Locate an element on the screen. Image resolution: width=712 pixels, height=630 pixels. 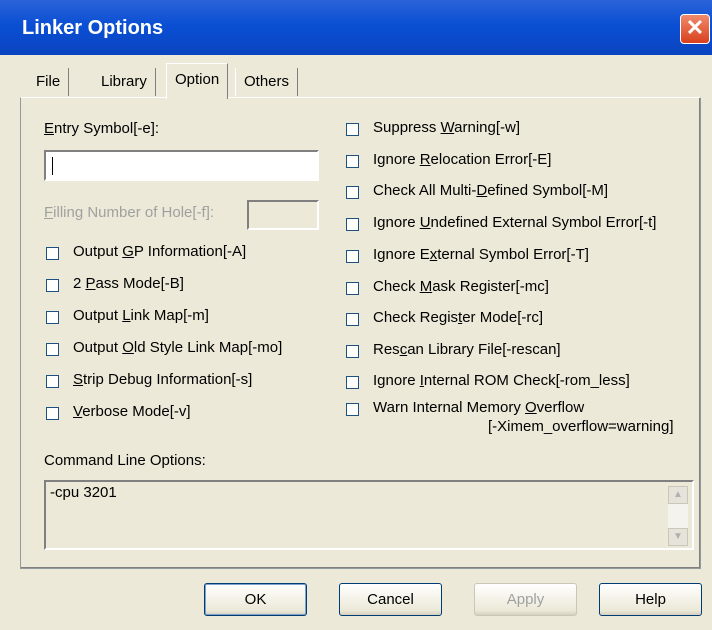
command-line-label: Command Line Options: is located at coordinates (125, 460).